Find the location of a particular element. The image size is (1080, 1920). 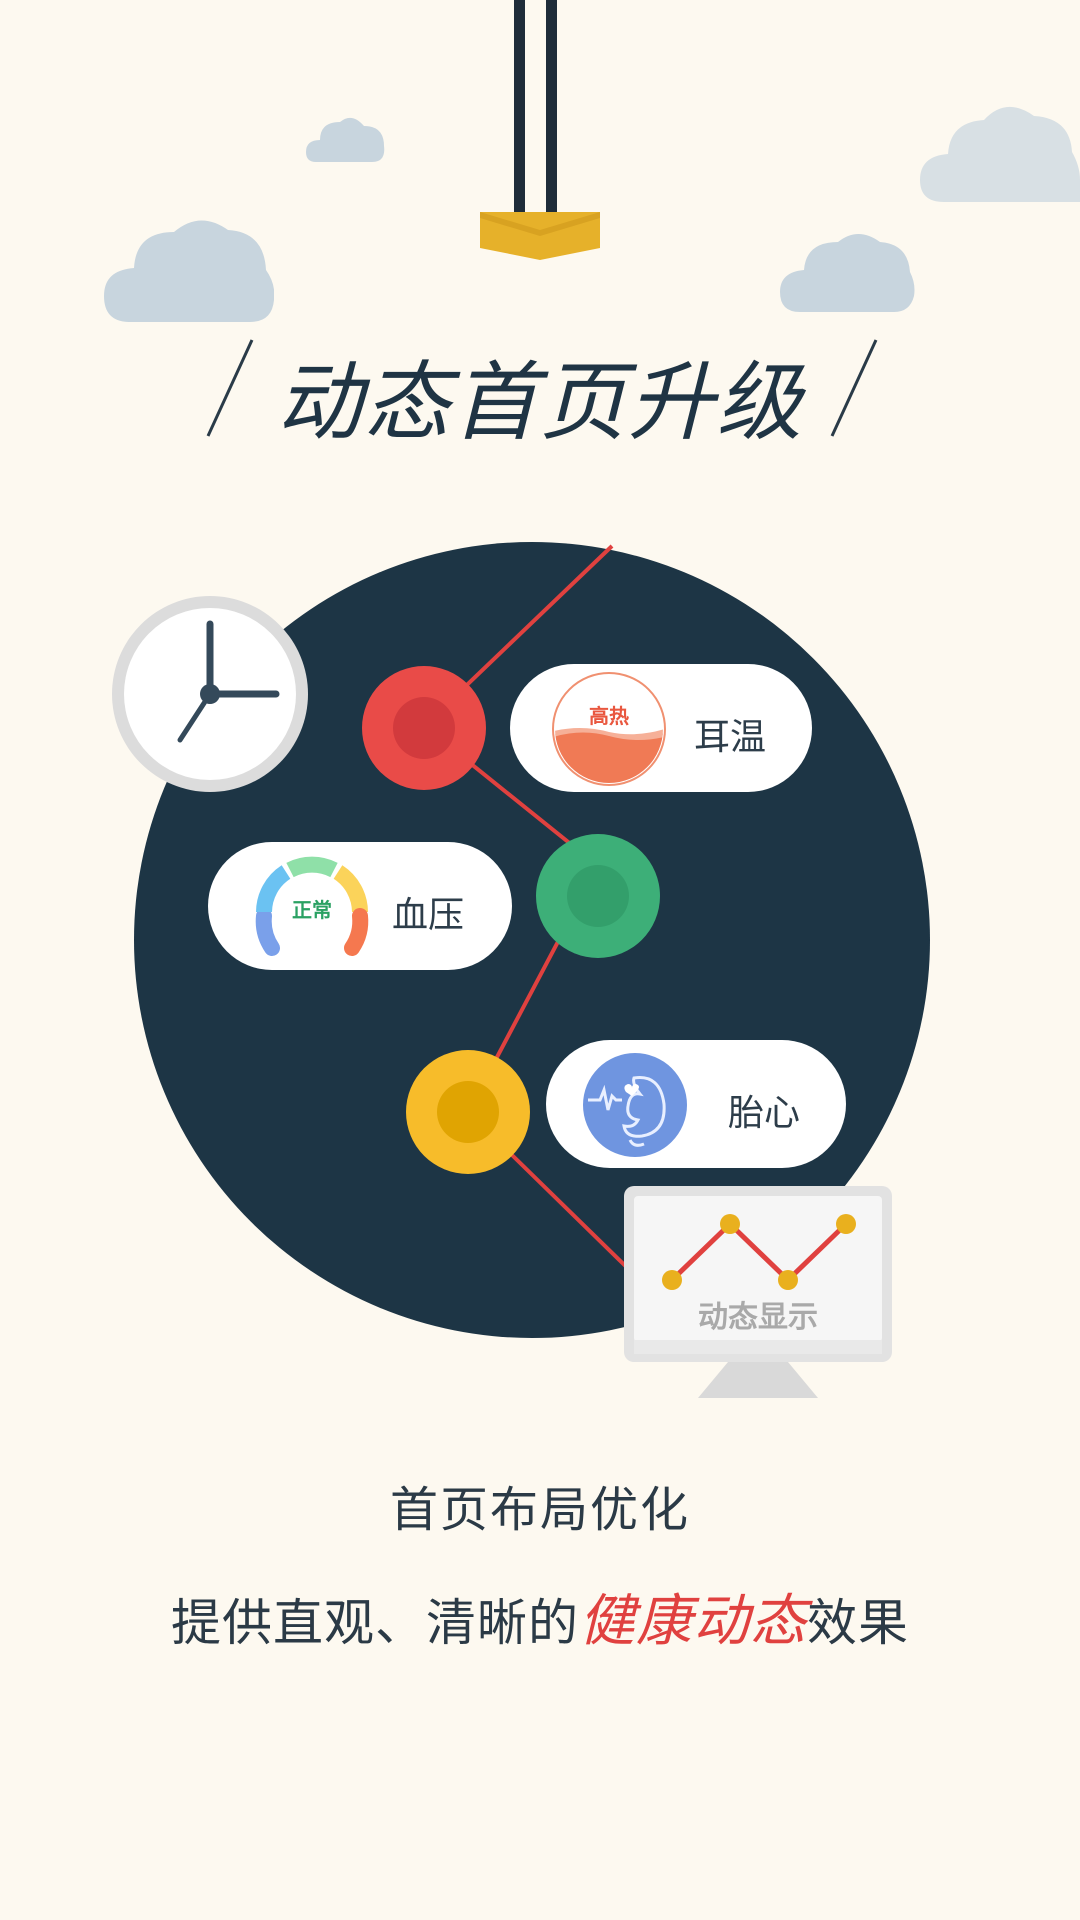

subtitle-line-1: 首页布局优化 is located at coordinates (539, 1510).